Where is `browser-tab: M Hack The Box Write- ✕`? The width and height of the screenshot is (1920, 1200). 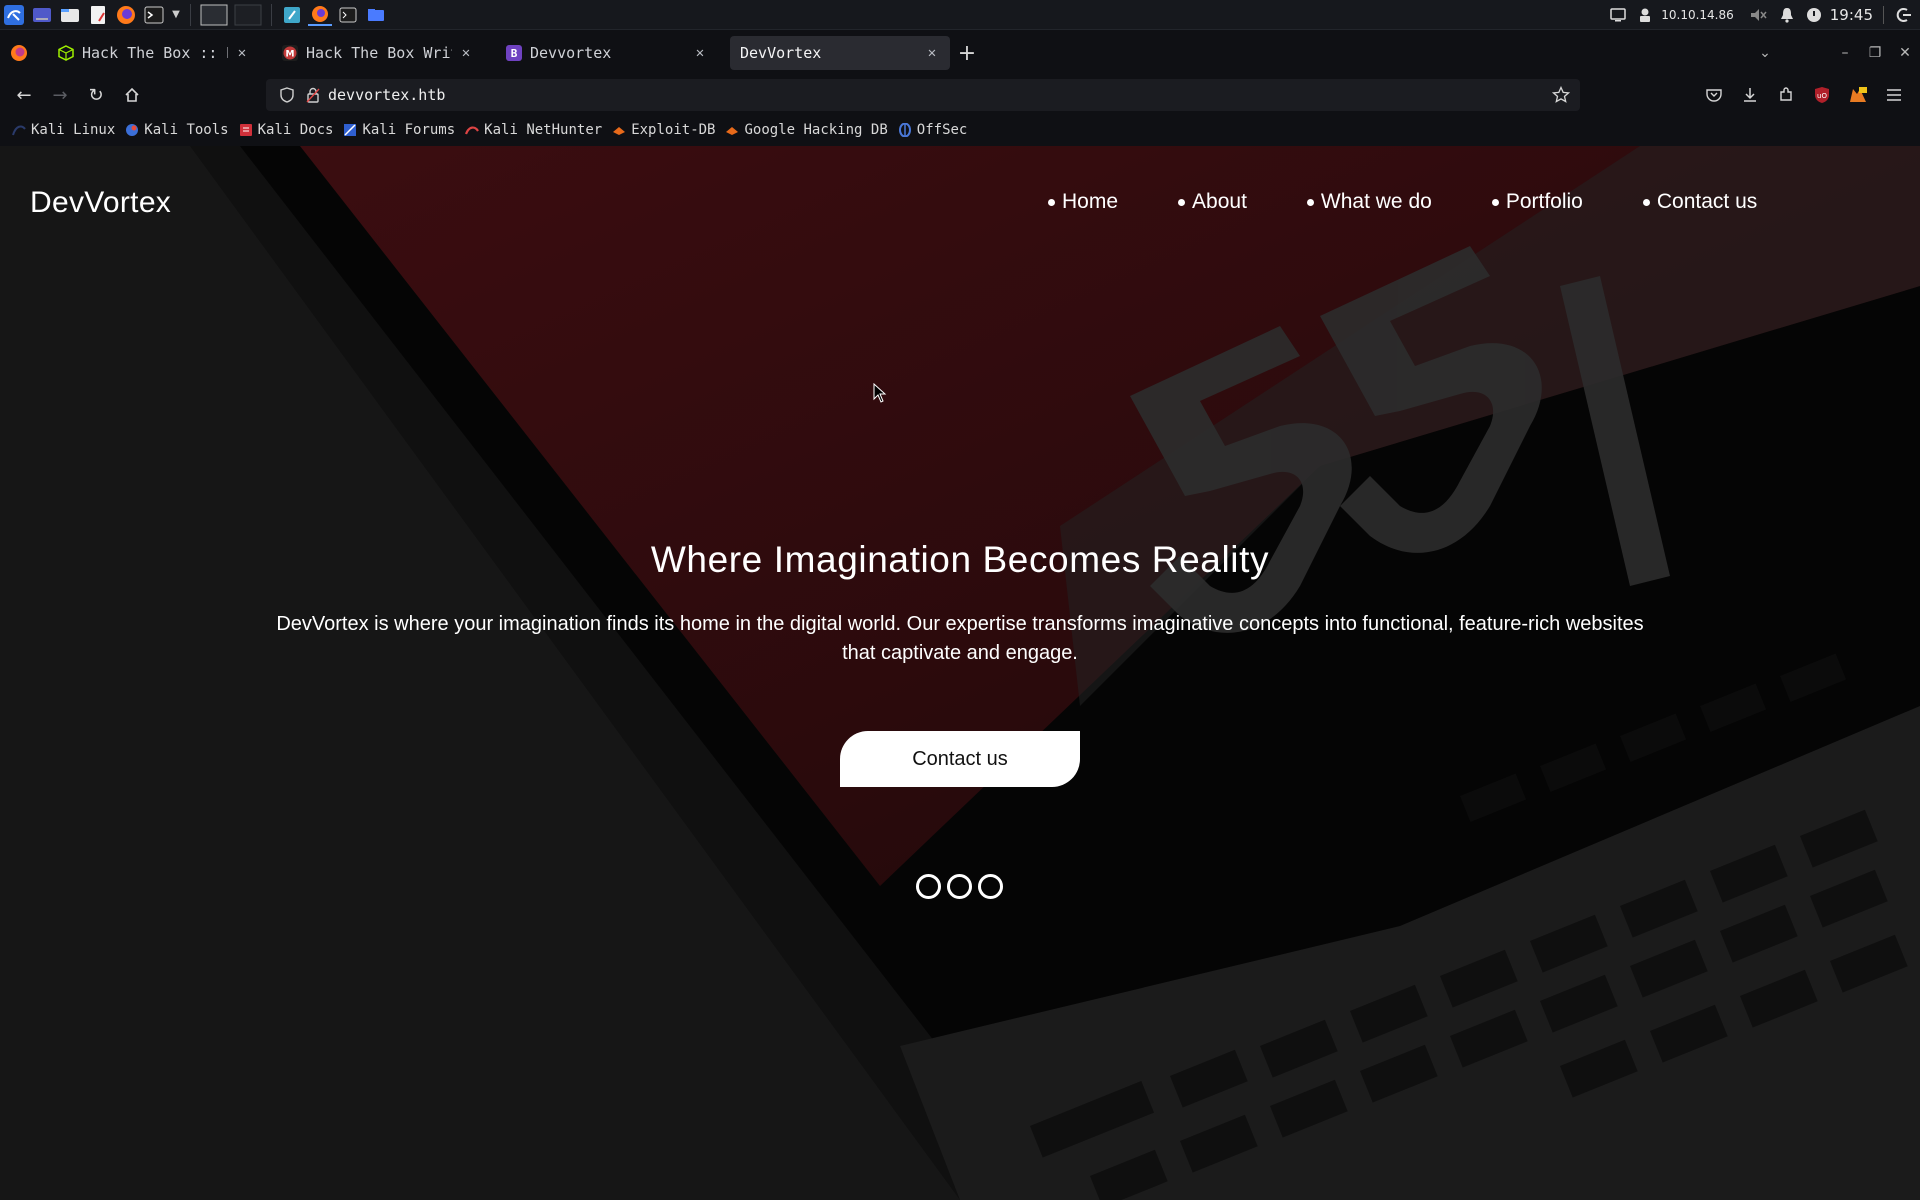 browser-tab: M Hack The Box Write- ✕ is located at coordinates (378, 53).